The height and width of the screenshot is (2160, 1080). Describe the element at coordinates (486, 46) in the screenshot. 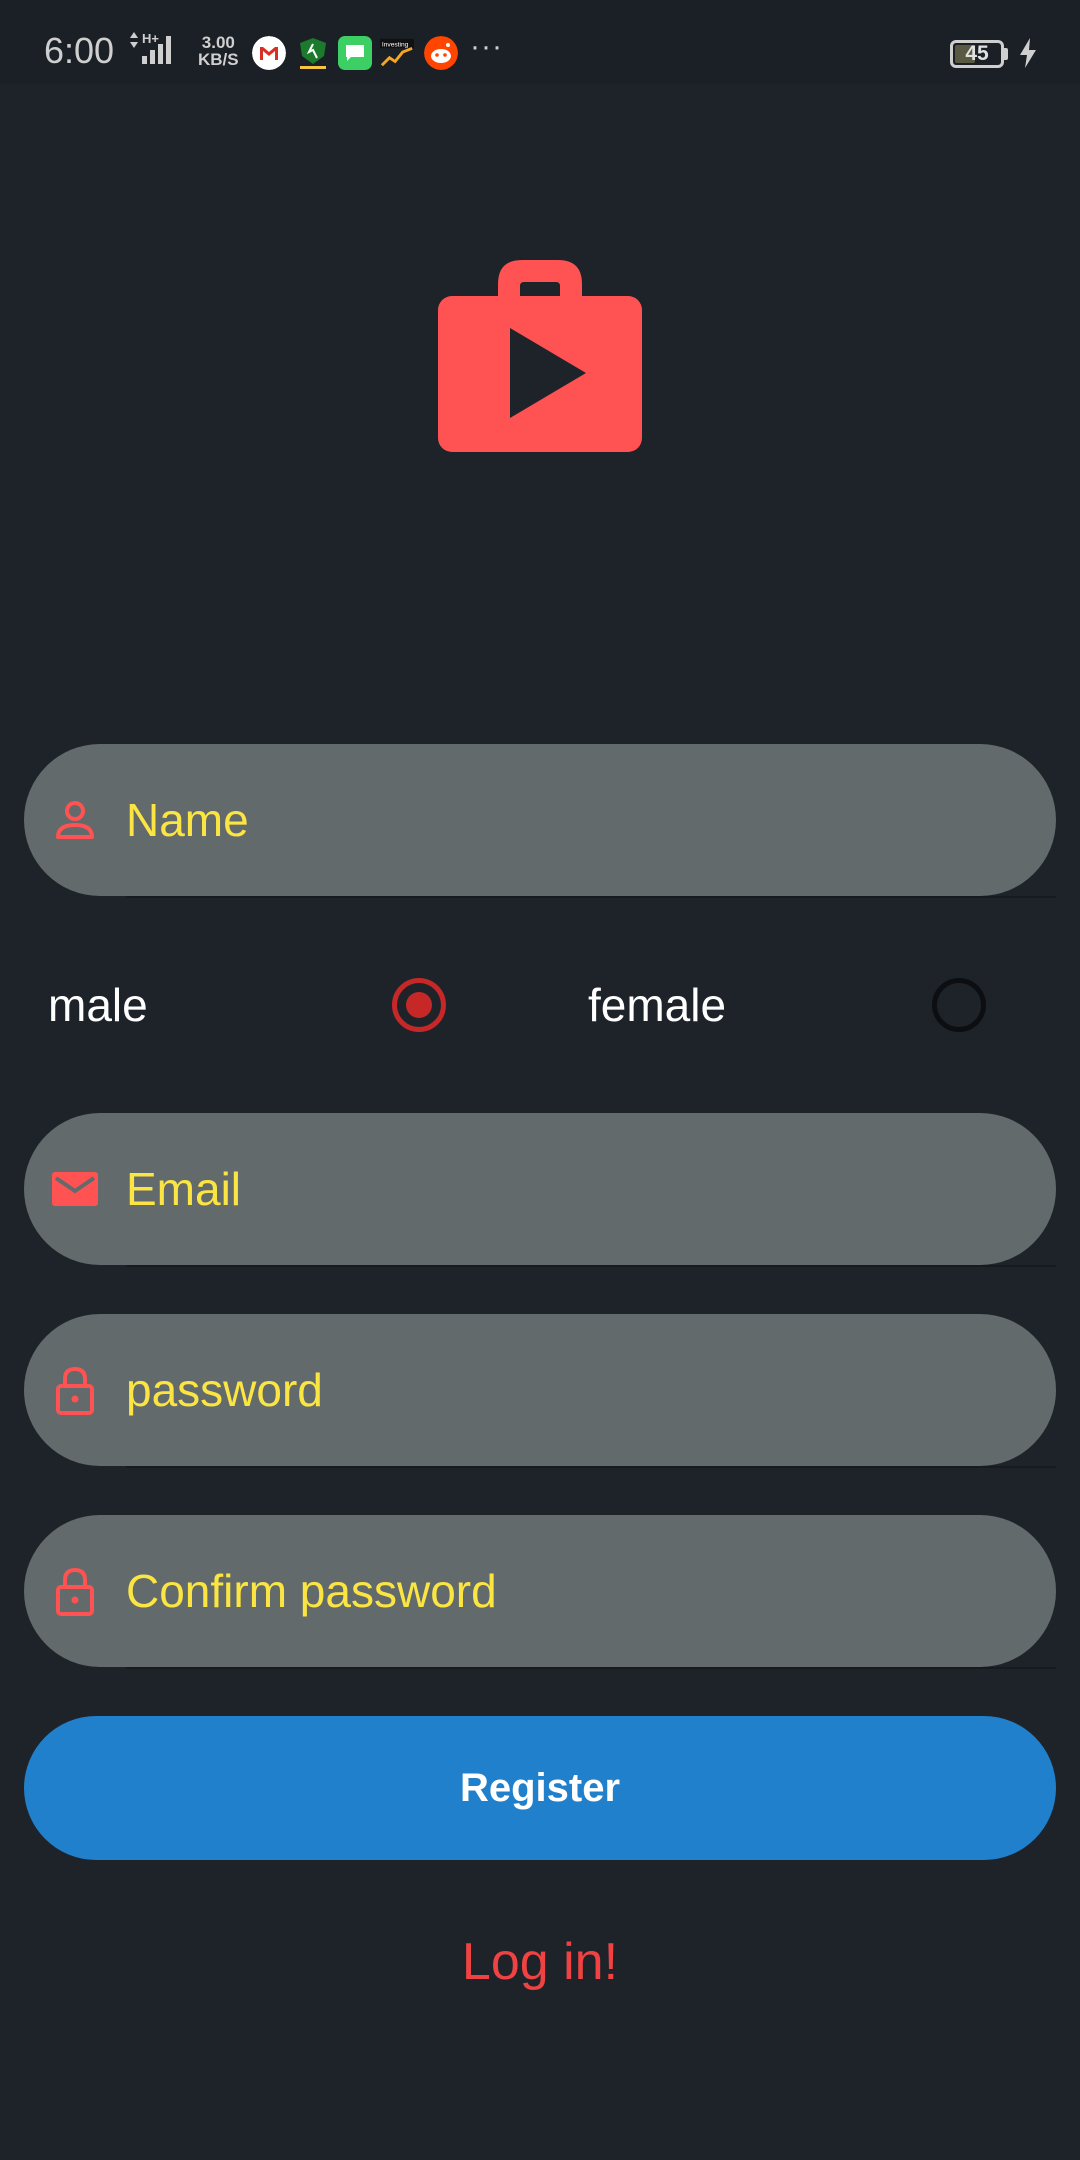

I see `more-notifications-icon: ···` at that location.